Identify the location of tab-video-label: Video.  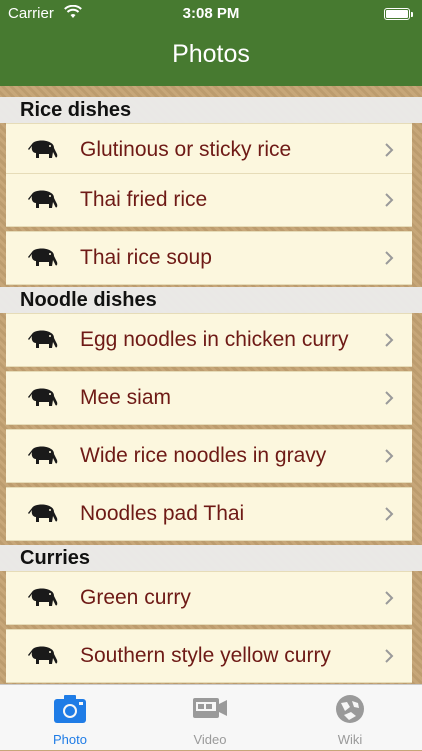
(210, 739).